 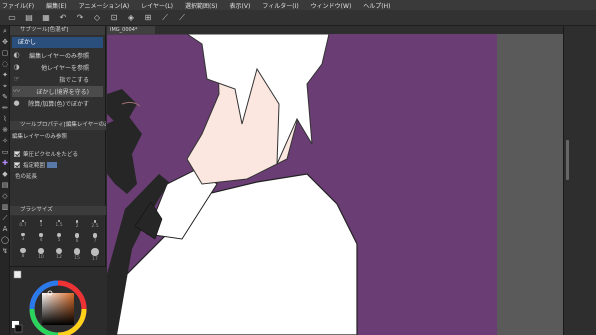 I want to click on subtool-item-other-layer: ◑ 他レイヤーを参照, so click(x=57, y=67).